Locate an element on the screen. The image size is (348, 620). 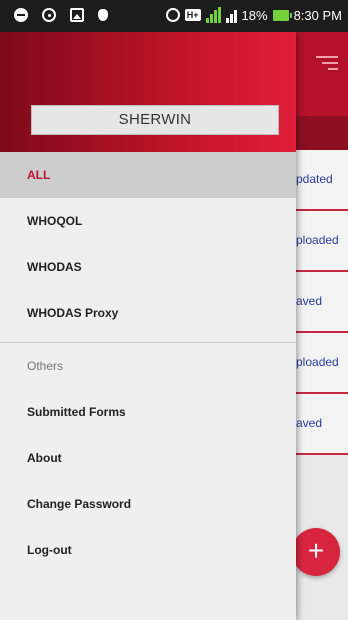
menu-item-whodas-proxy: WHODAS Proxy is located at coordinates (148, 313).